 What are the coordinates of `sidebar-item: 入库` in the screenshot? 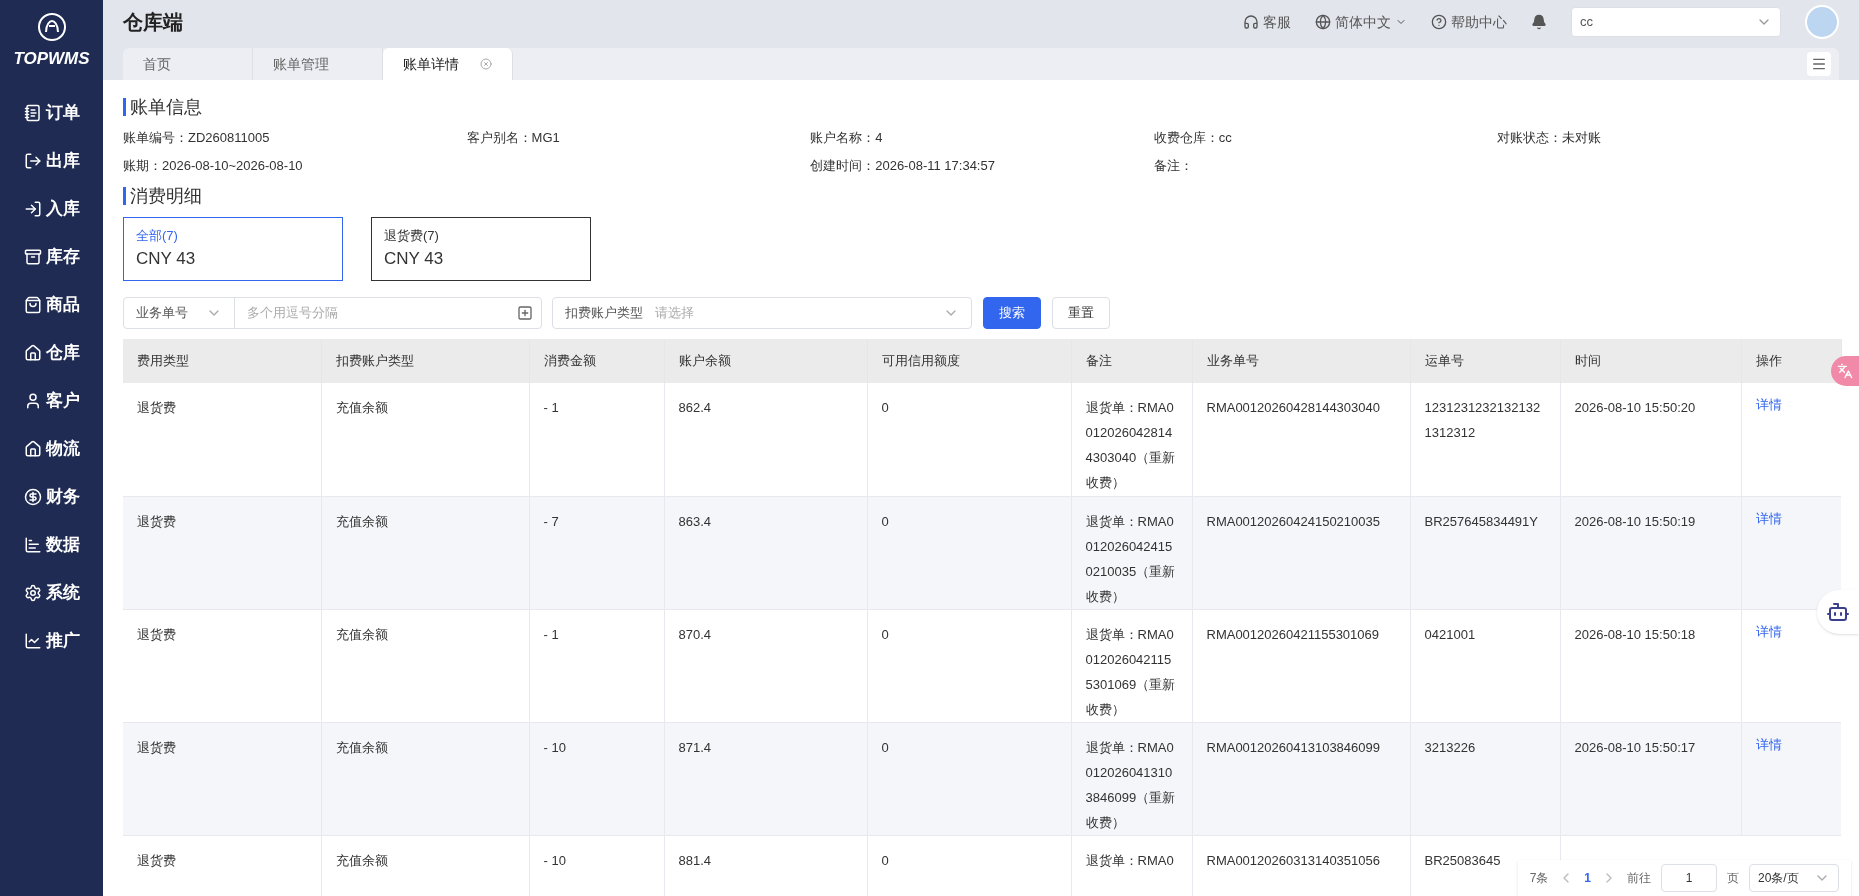 It's located at (51, 208).